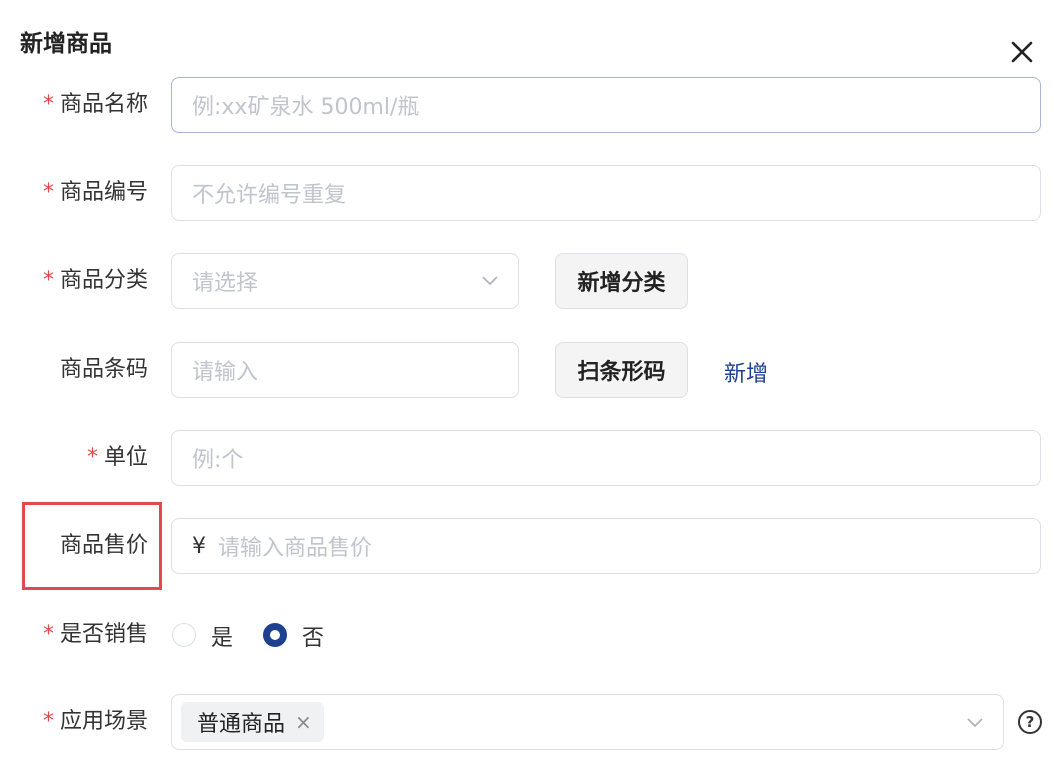 The height and width of the screenshot is (773, 1053). Describe the element at coordinates (199, 546) in the screenshot. I see `currency-symbol: ¥` at that location.